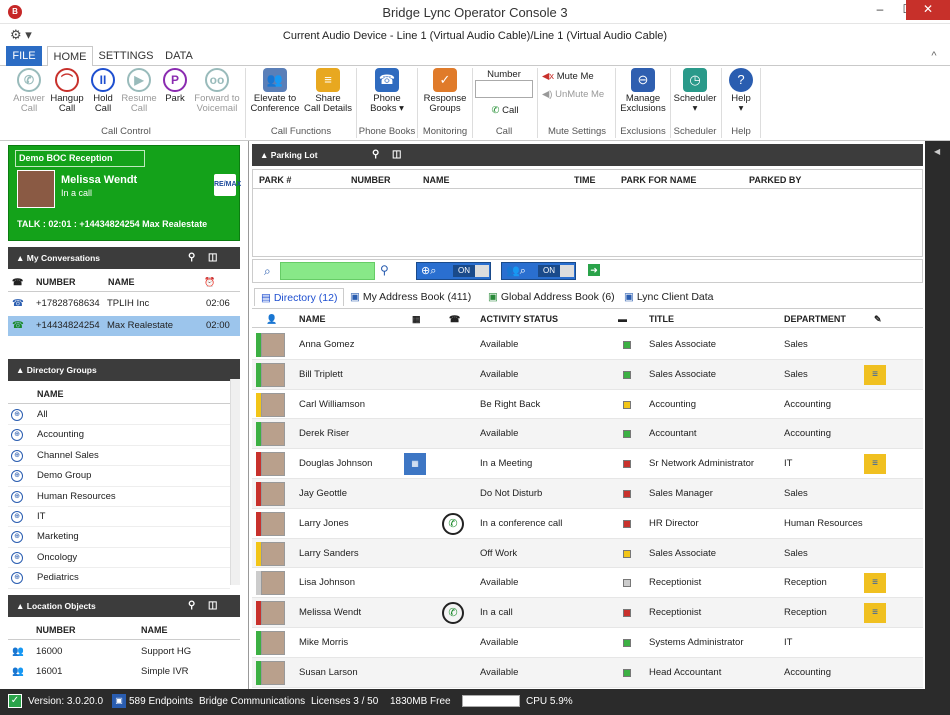 The width and height of the screenshot is (950, 715). Describe the element at coordinates (741, 91) in the screenshot. I see `help-button: ? Help ▾` at that location.